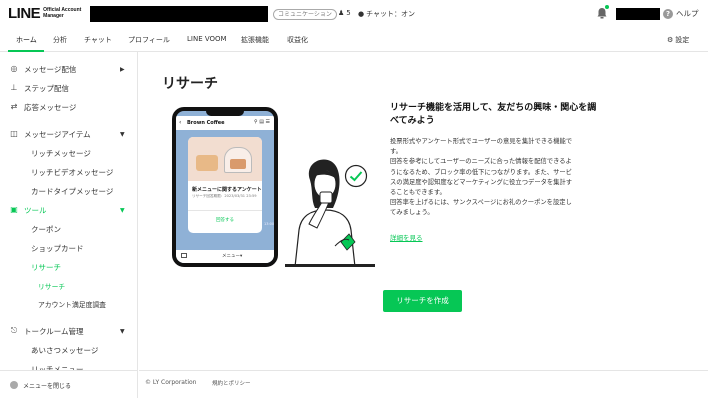 This screenshot has width=708, height=398. I want to click on line-oam-logo: LINE Official Account Manager, so click(44, 13).